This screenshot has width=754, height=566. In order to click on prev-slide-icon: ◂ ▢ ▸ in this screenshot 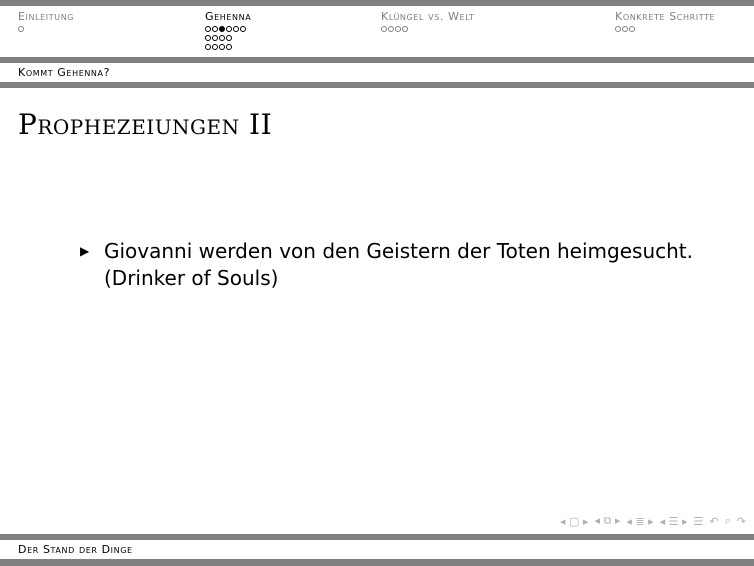, I will do `click(574, 521)`.